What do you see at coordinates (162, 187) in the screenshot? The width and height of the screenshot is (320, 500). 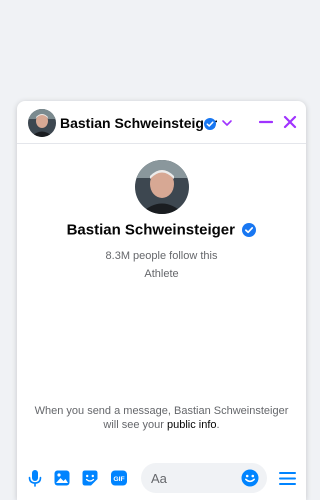 I see `profile-avatar` at bounding box center [162, 187].